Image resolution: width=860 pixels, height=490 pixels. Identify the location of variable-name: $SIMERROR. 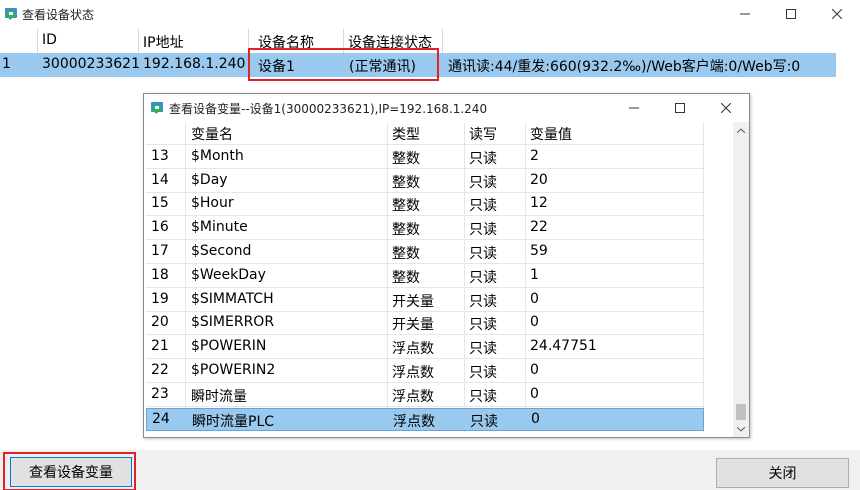
(233, 322).